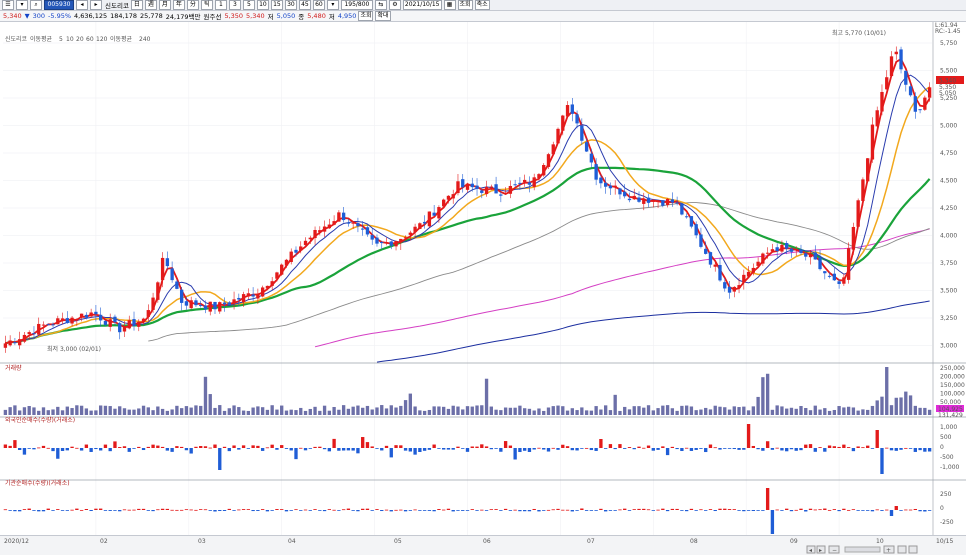  Describe the element at coordinates (948, 181) in the screenshot. I see `price-tick-label: 4,500` at that location.